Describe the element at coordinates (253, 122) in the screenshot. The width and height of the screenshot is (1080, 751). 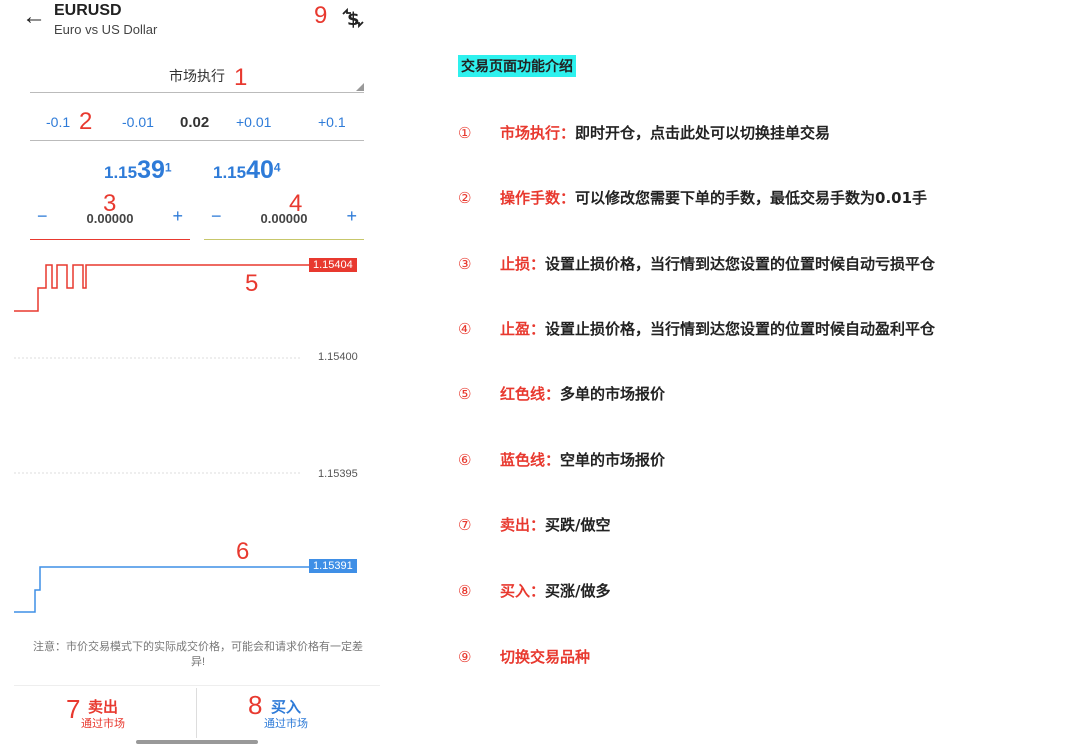
I see `volume-plus-0.01-button: +0.01` at that location.